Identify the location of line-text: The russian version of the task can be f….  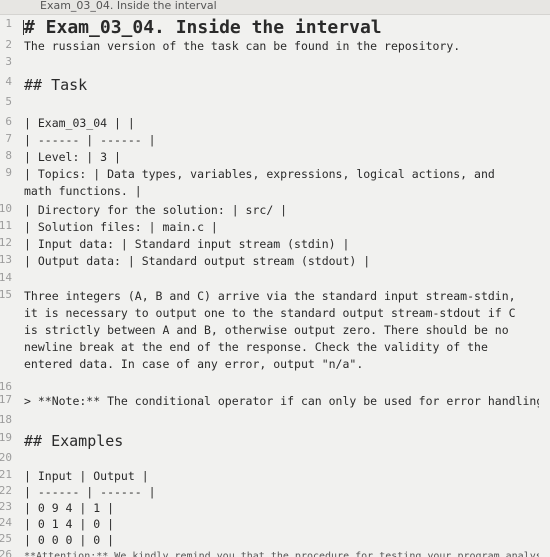
(242, 46).